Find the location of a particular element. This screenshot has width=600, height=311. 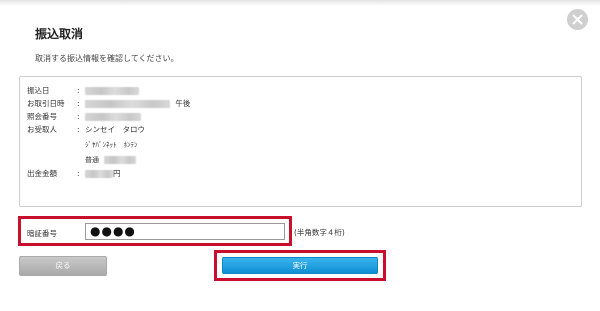

info-label: 照会番号 is located at coordinates (42, 116).